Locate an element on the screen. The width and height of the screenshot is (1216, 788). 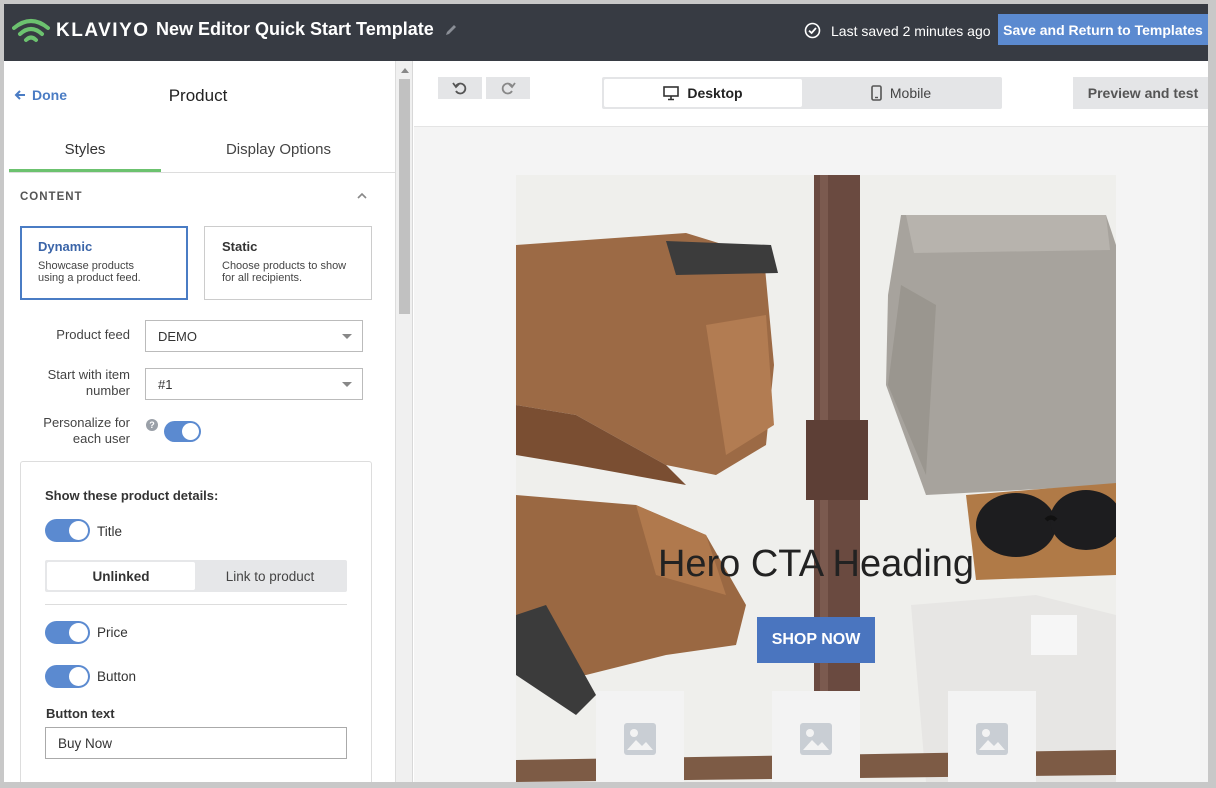
static-option-title: Static is located at coordinates (240, 246).